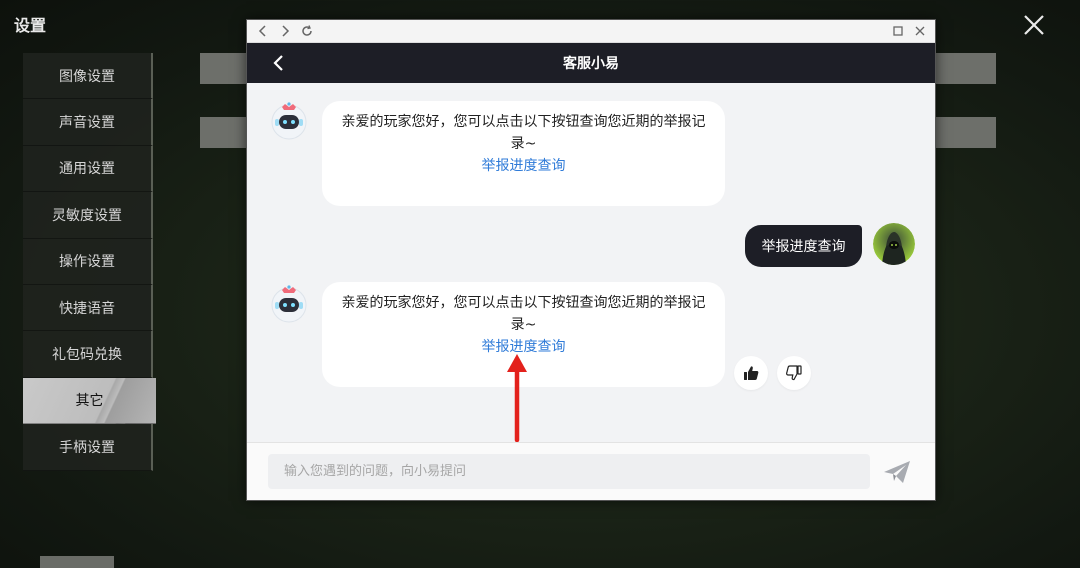 This screenshot has height=568, width=1080. What do you see at coordinates (894, 244) in the screenshot?
I see `user-avatar` at bounding box center [894, 244].